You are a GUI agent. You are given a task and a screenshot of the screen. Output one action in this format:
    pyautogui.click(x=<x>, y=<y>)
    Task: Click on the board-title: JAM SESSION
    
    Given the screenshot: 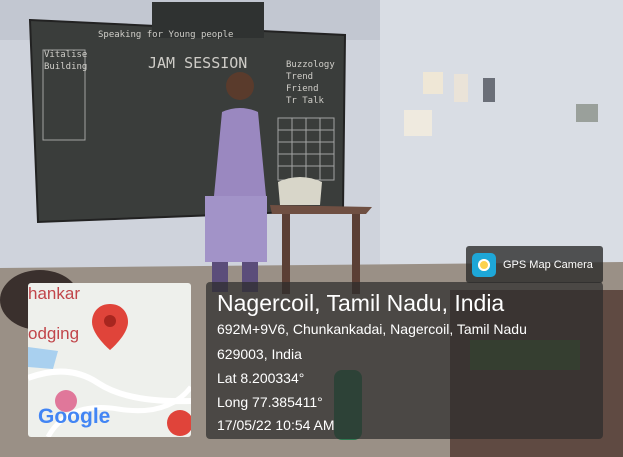 What is the action you would take?
    pyautogui.click(x=198, y=63)
    